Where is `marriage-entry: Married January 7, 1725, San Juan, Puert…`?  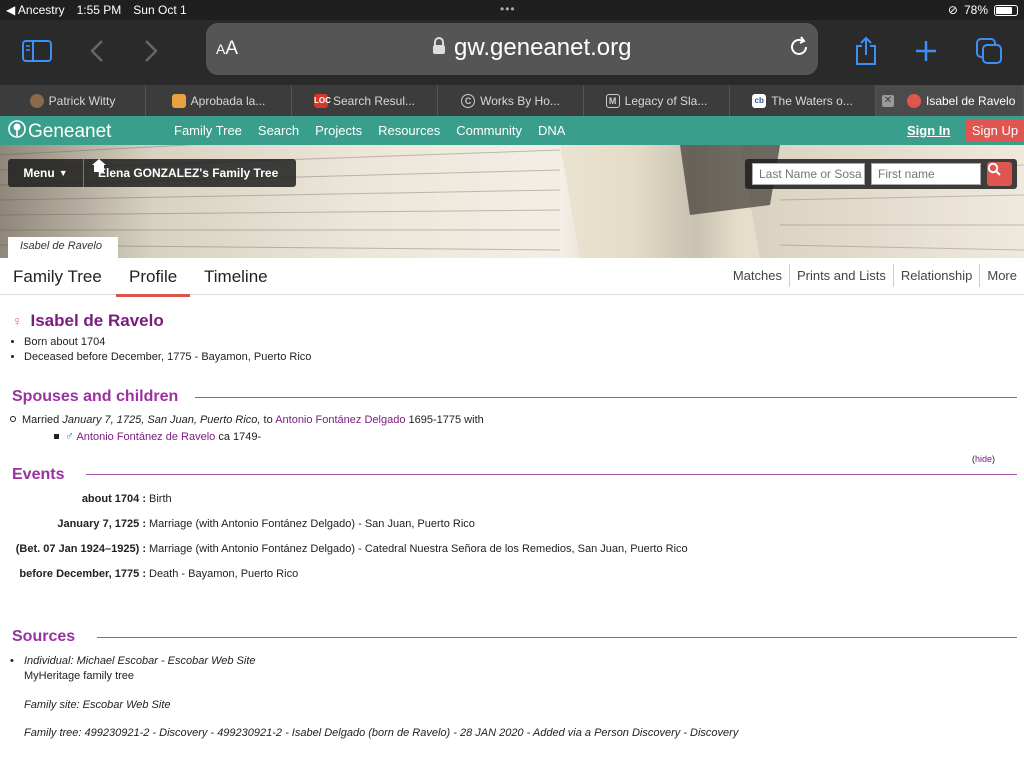 marriage-entry: Married January 7, 1725, San Juan, Puert… is located at coordinates (247, 420).